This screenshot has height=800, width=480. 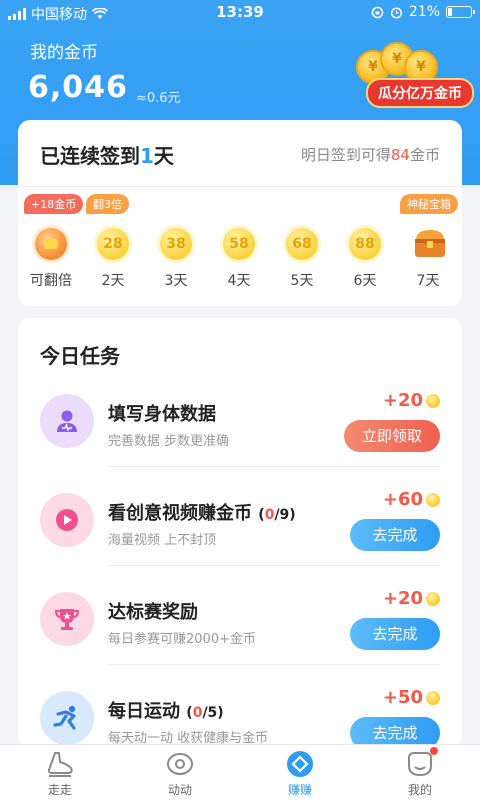 I want to click on task-subtitle: 每日参赛可赚2000+金币, so click(x=182, y=639).